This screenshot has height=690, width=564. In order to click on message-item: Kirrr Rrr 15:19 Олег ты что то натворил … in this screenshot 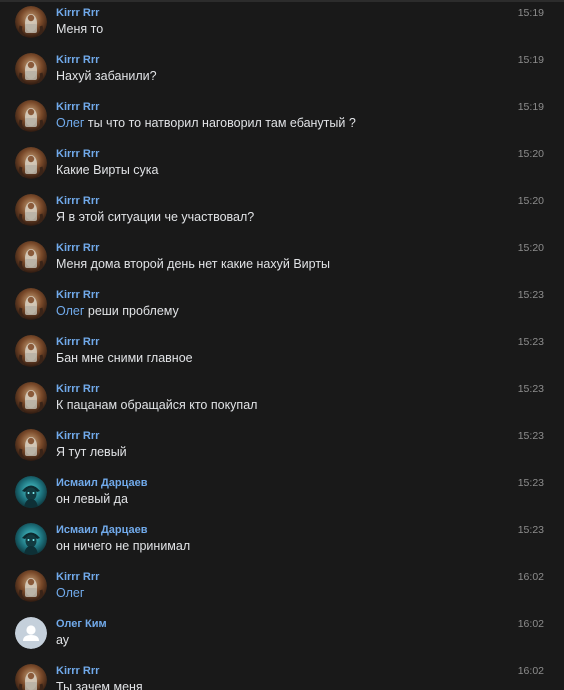, I will do `click(282, 117)`.